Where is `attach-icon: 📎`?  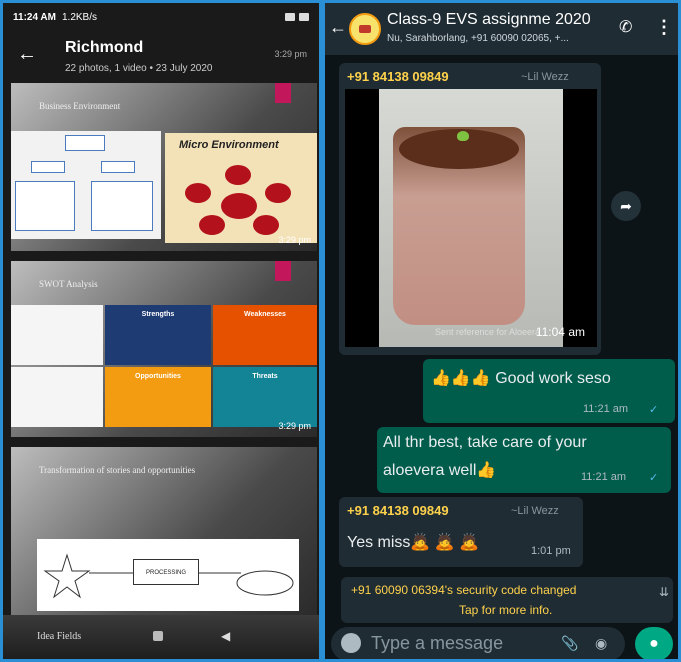
attach-icon: 📎 is located at coordinates (569, 643).